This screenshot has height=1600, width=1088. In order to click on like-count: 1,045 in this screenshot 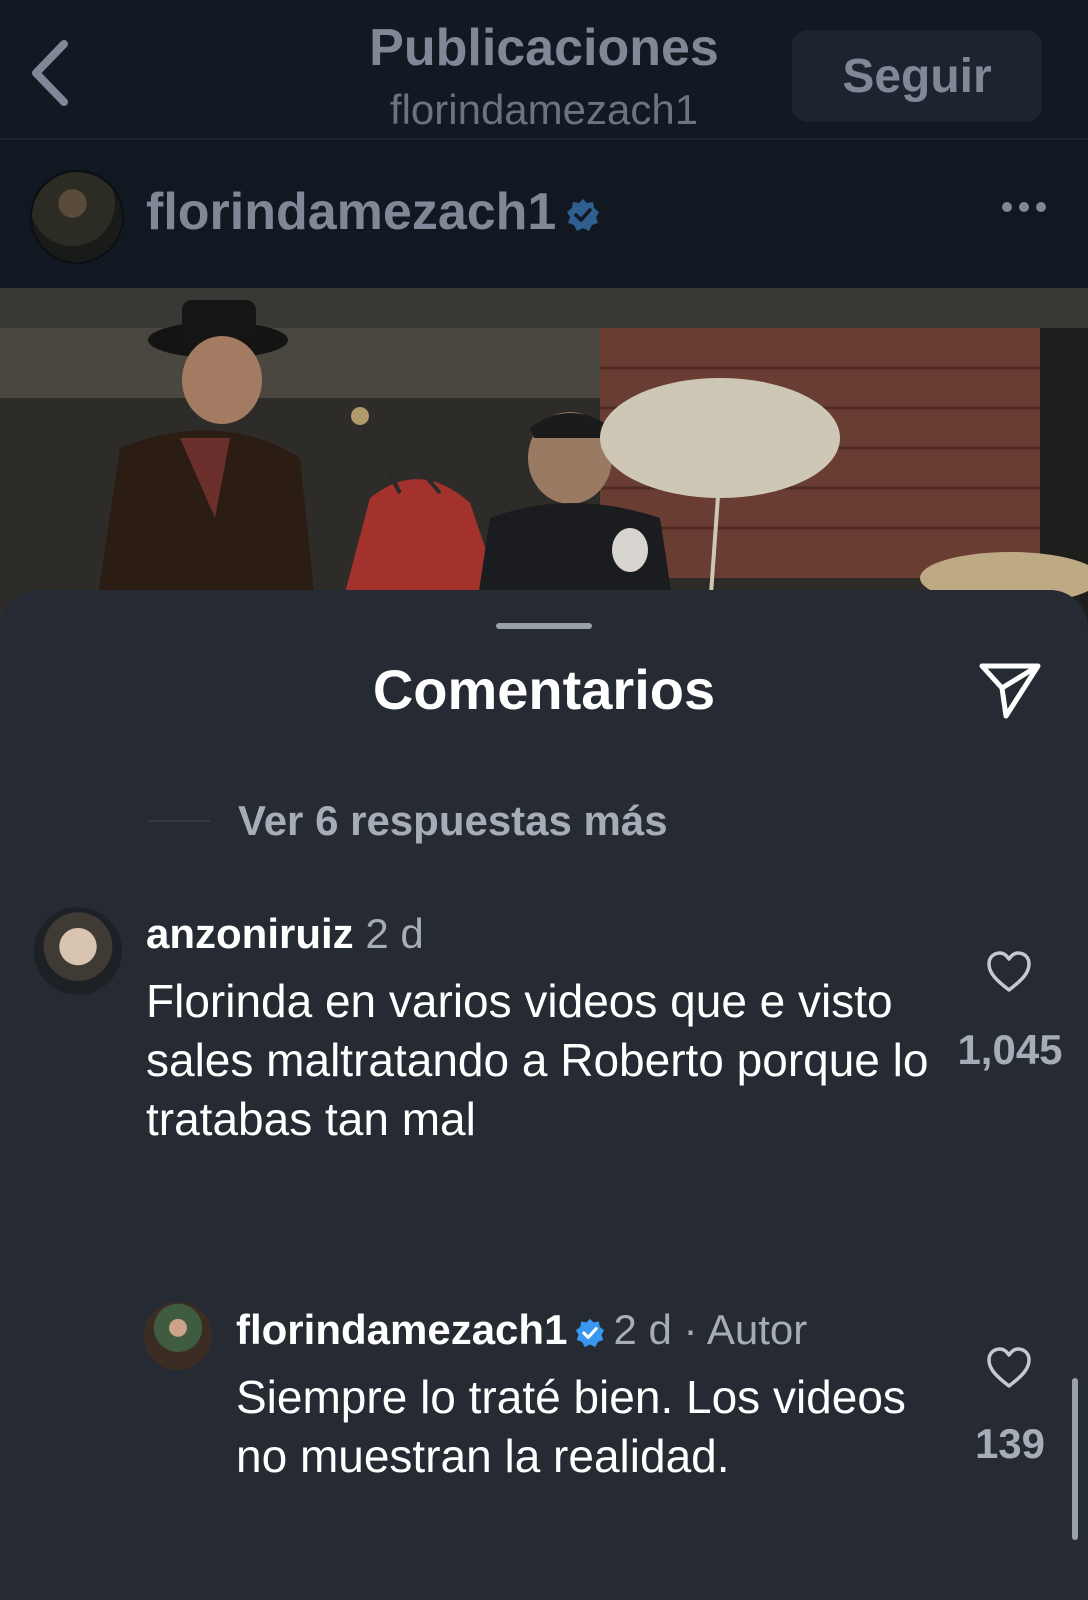, I will do `click(1010, 1049)`.